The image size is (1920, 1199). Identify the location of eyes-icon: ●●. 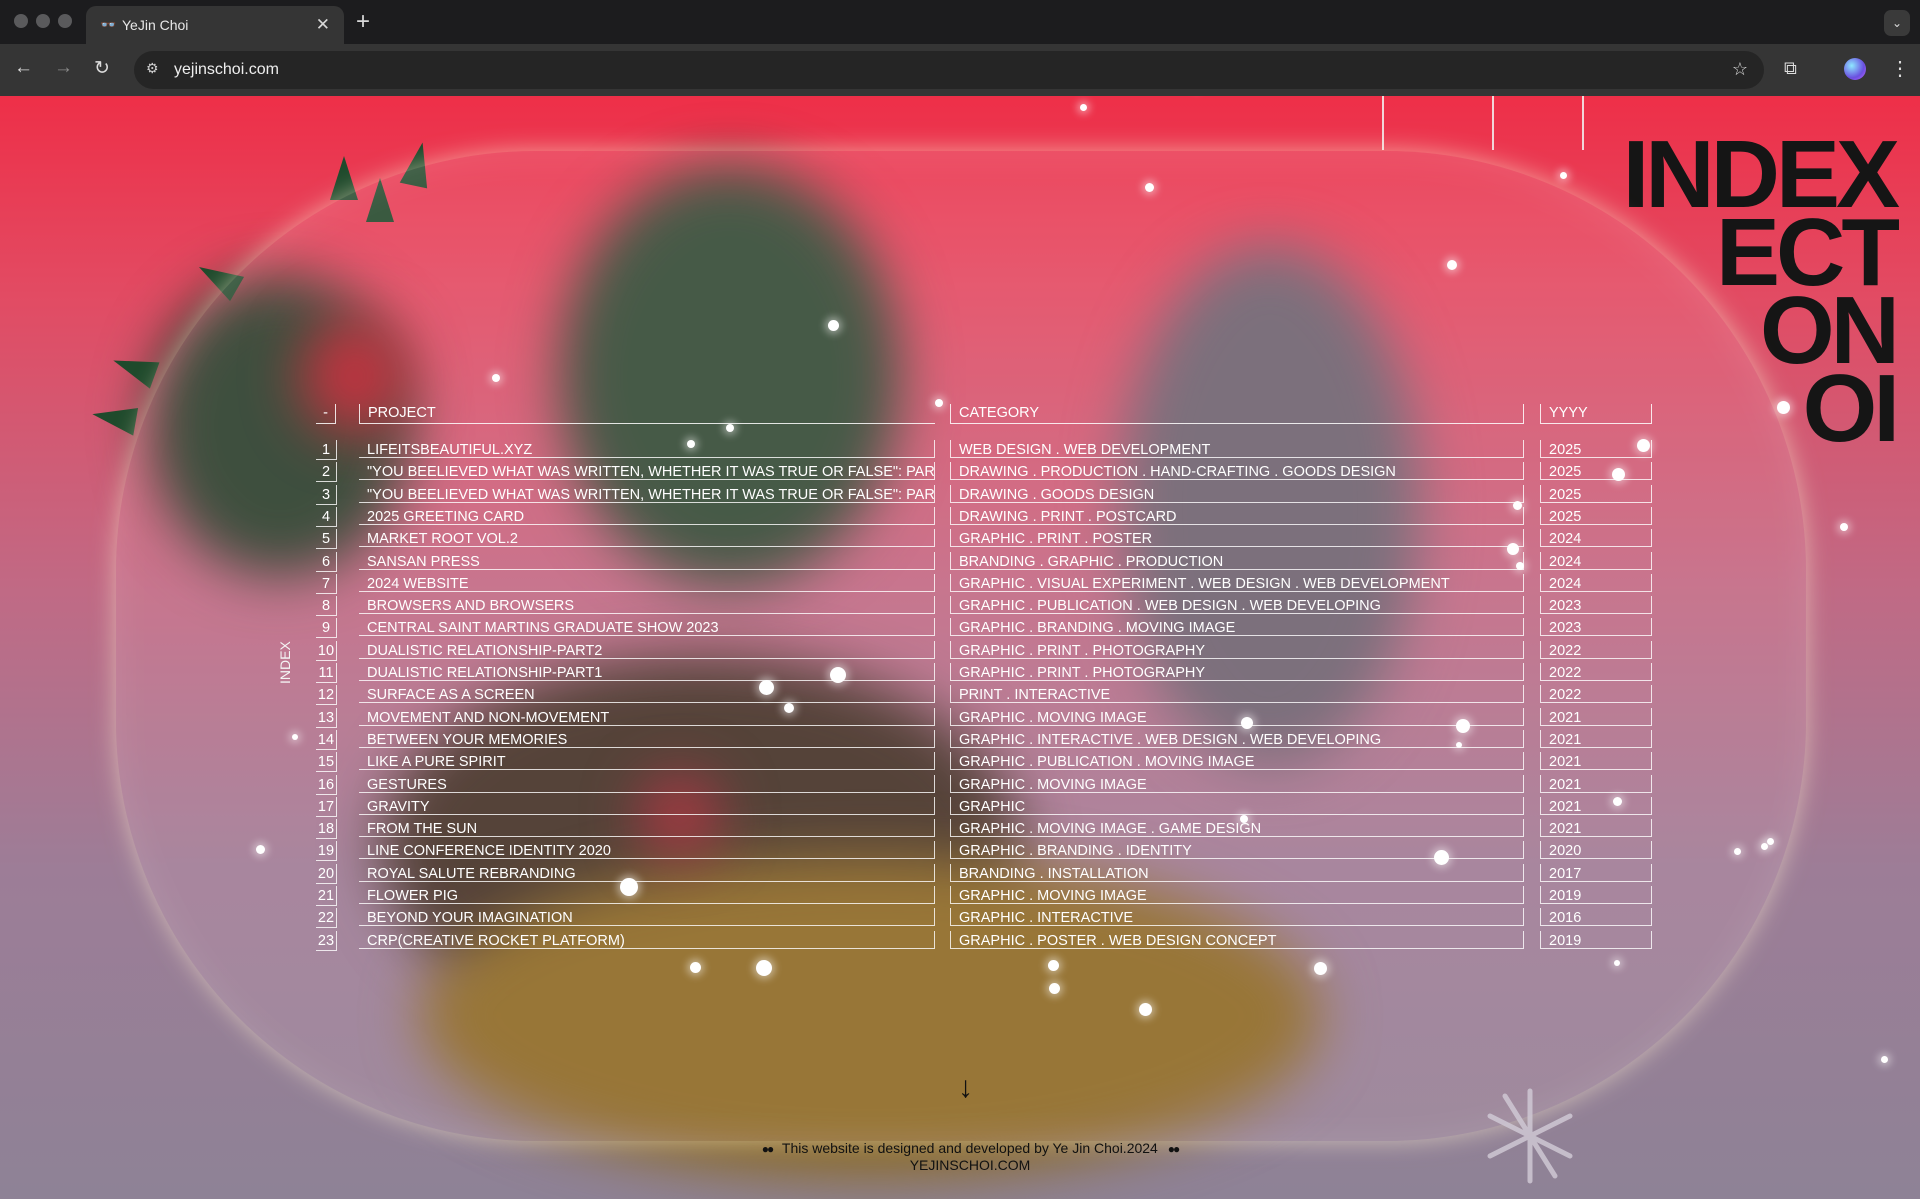
(767, 1149).